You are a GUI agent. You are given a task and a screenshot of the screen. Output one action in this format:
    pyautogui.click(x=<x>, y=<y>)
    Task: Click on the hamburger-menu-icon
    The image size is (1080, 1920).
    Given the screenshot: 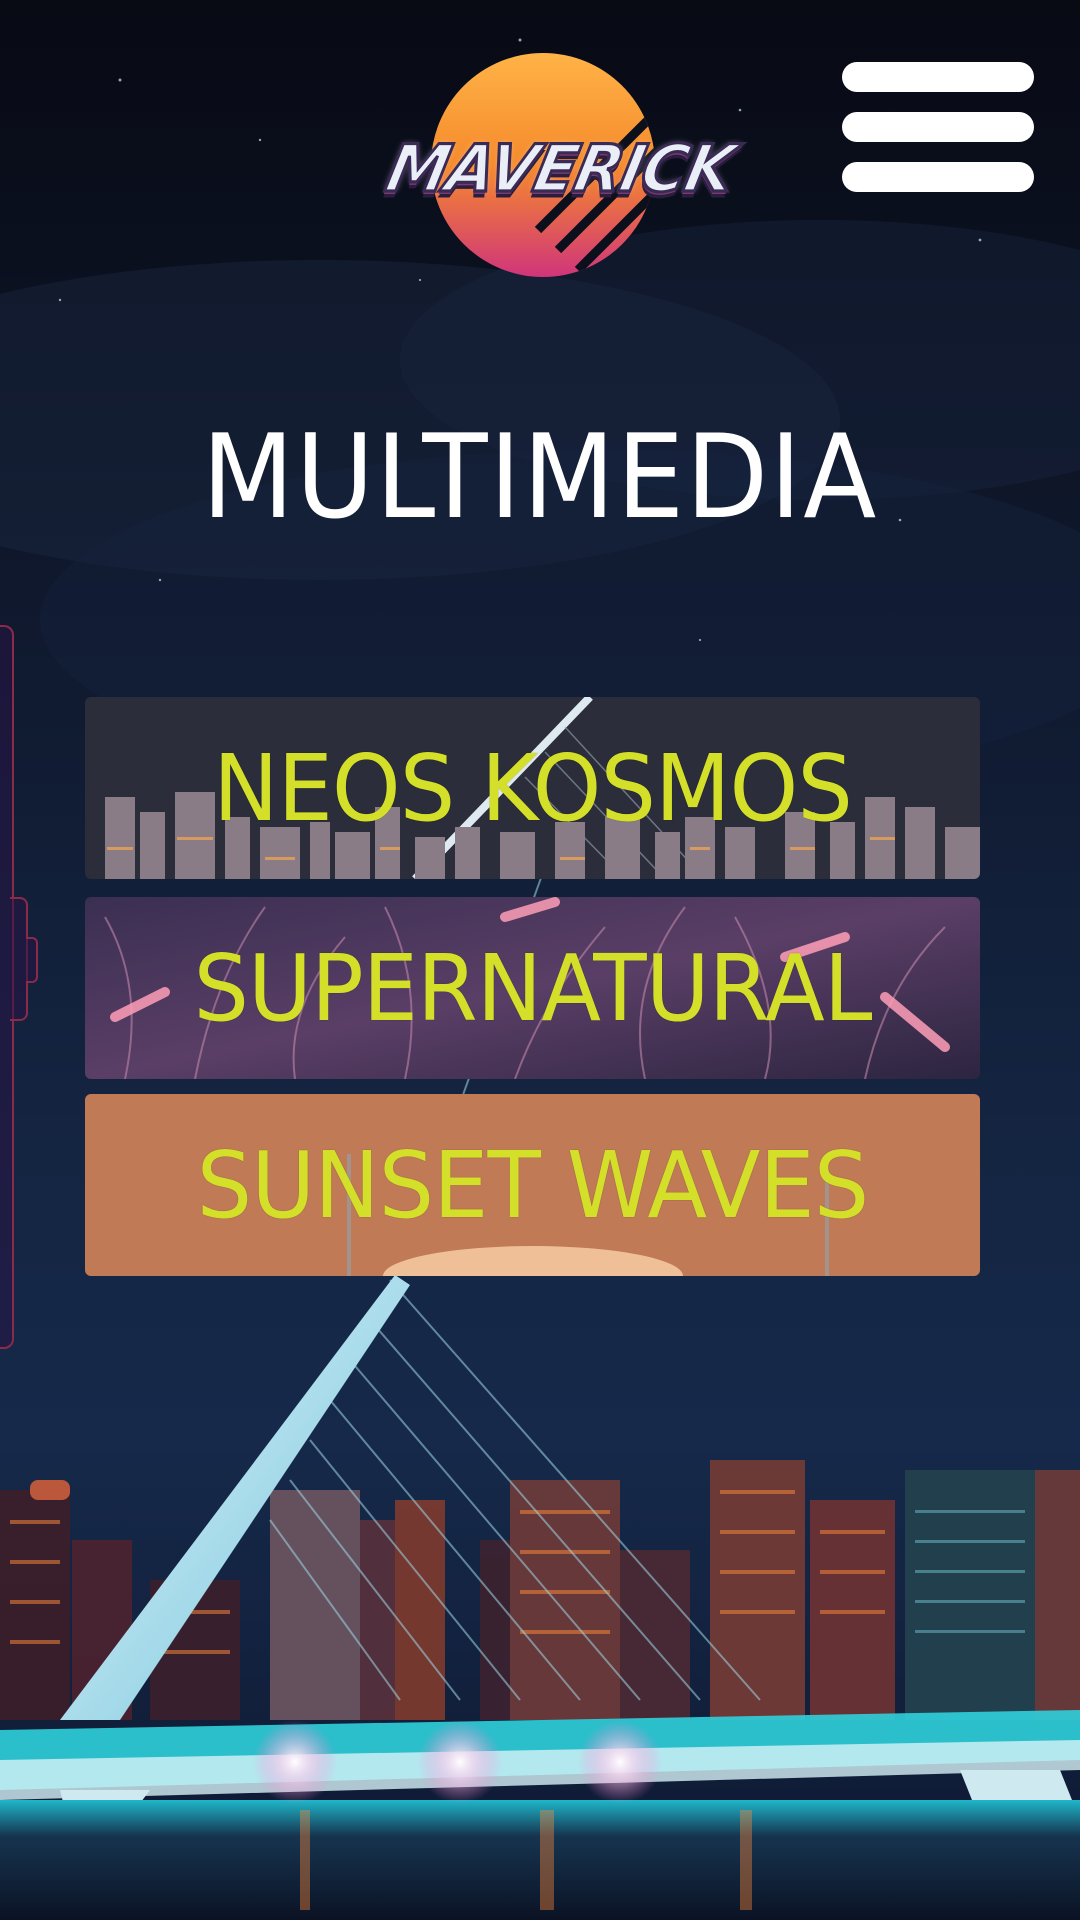 What is the action you would take?
    pyautogui.click(x=938, y=127)
    